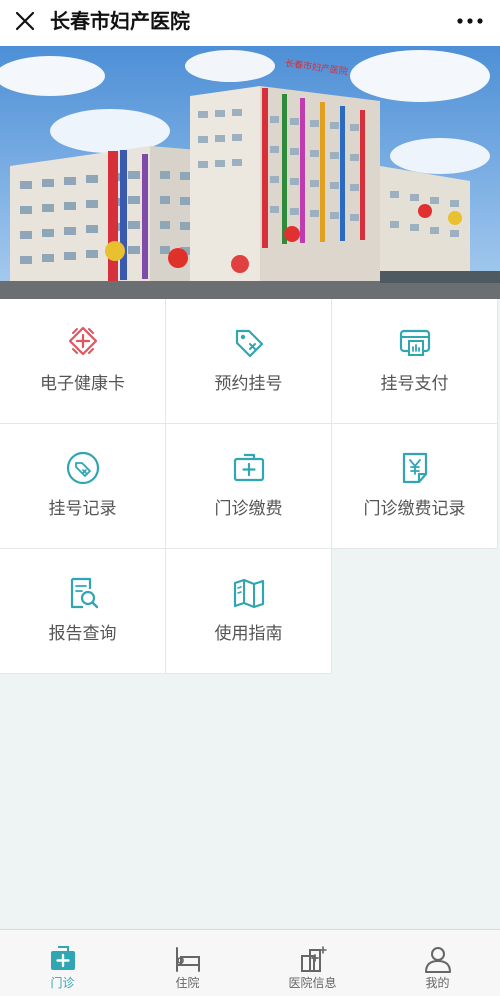 This screenshot has width=500, height=996. Describe the element at coordinates (83, 486) in the screenshot. I see `menu-item-registration-record: 挂号记录` at that location.